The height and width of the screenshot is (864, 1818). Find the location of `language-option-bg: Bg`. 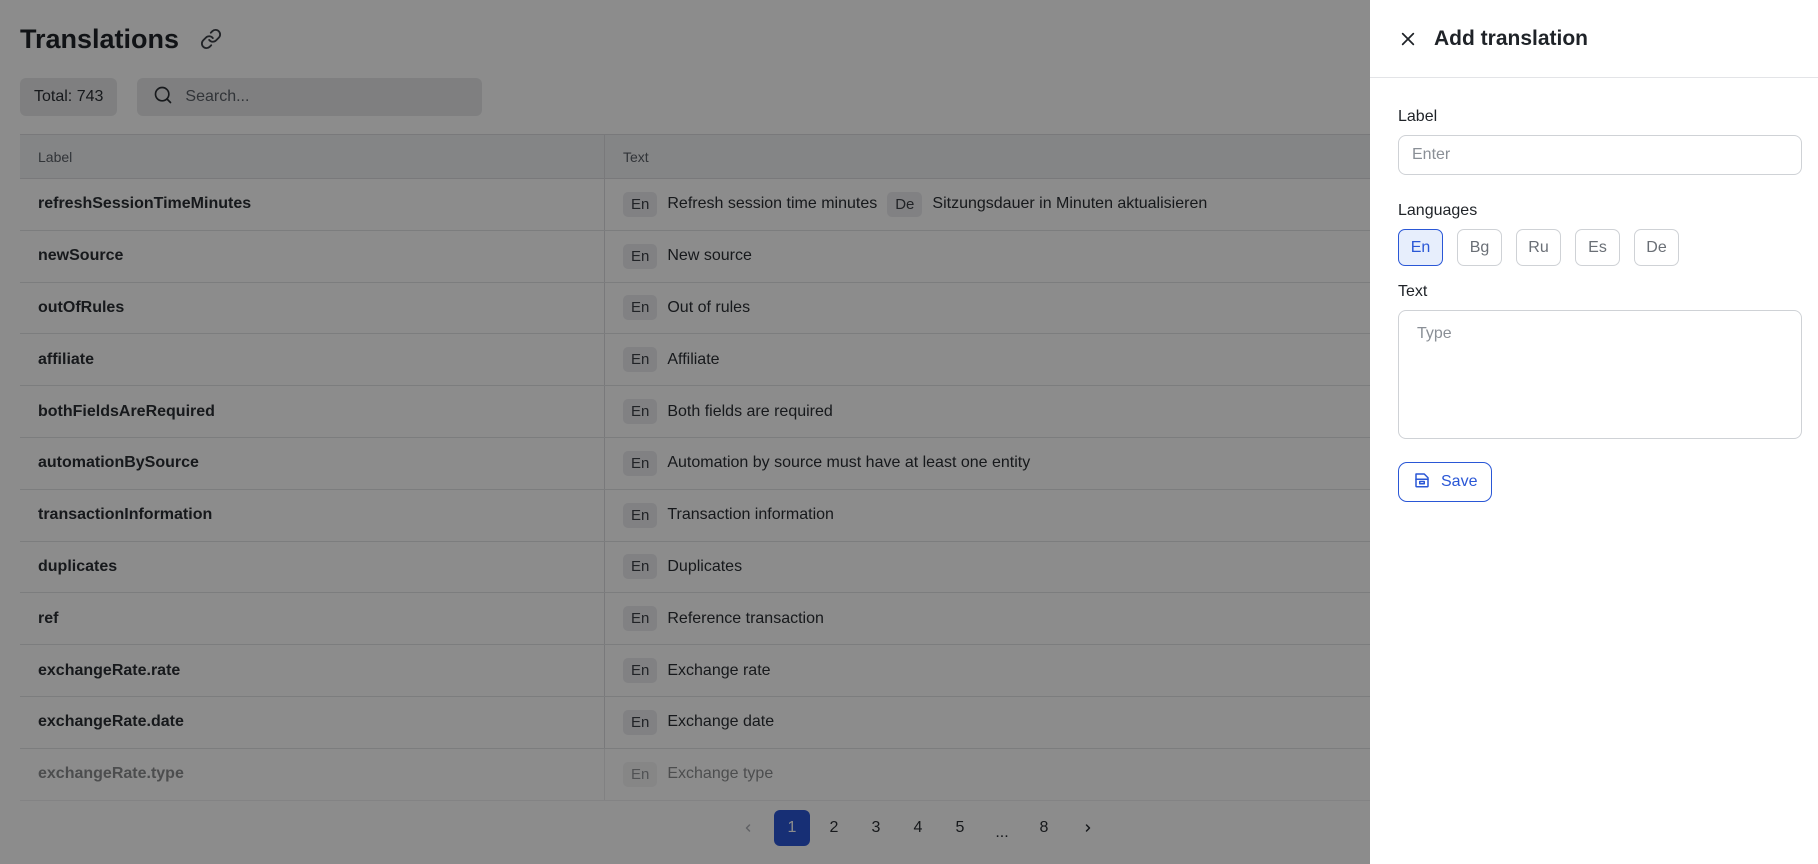

language-option-bg: Bg is located at coordinates (1479, 247).